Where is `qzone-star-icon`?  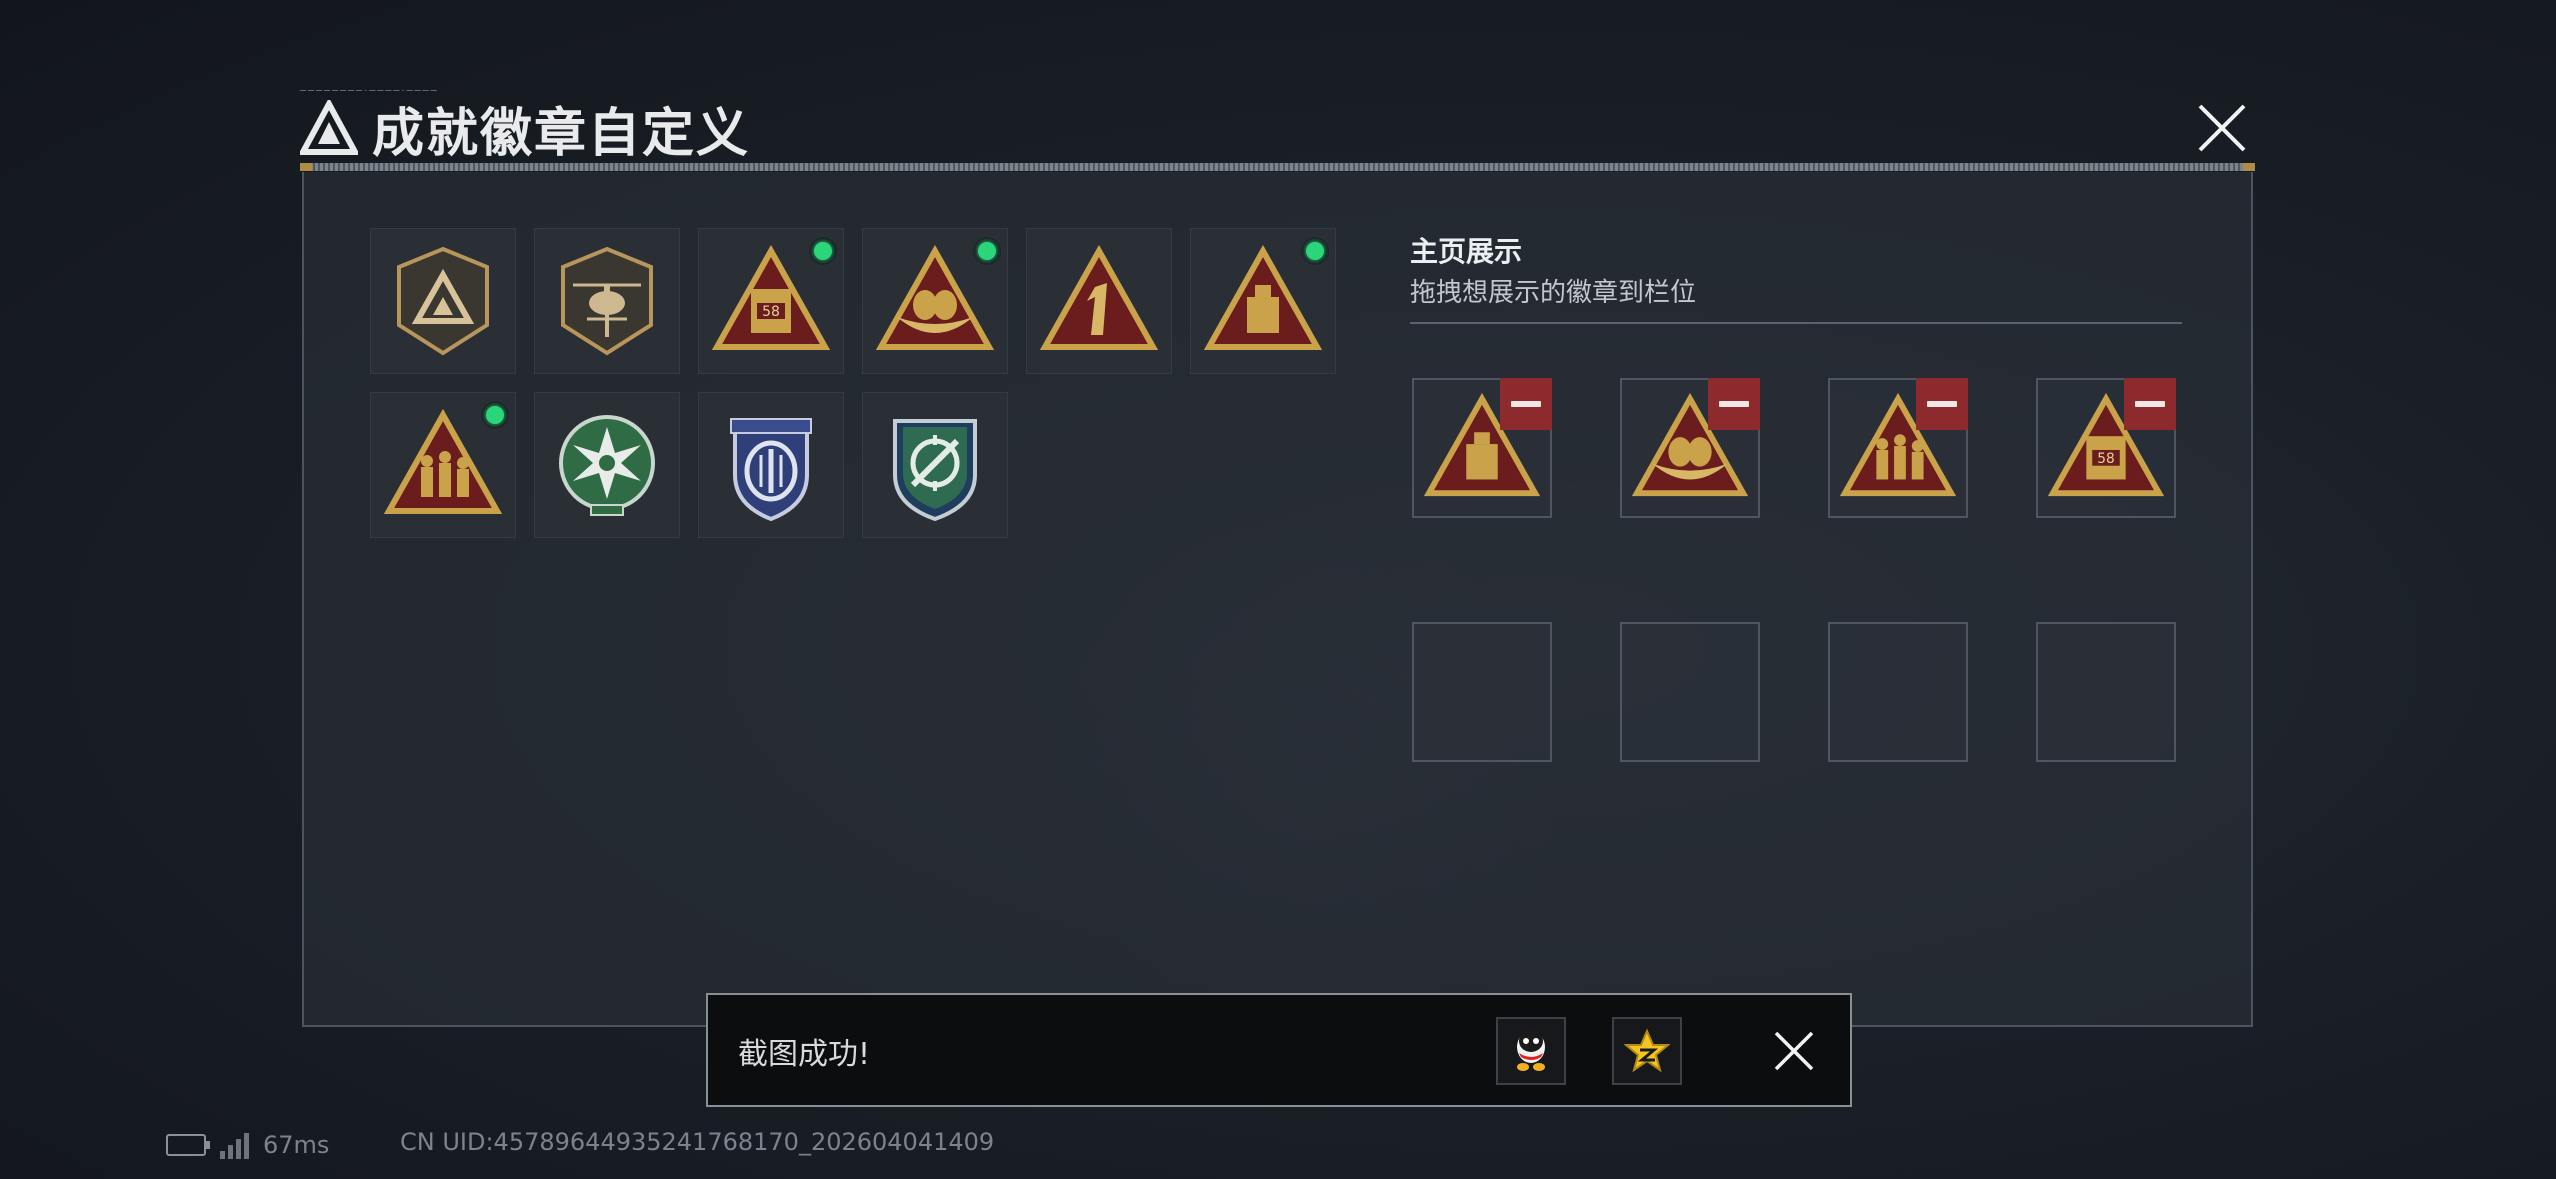
qzone-star-icon is located at coordinates (1647, 1050).